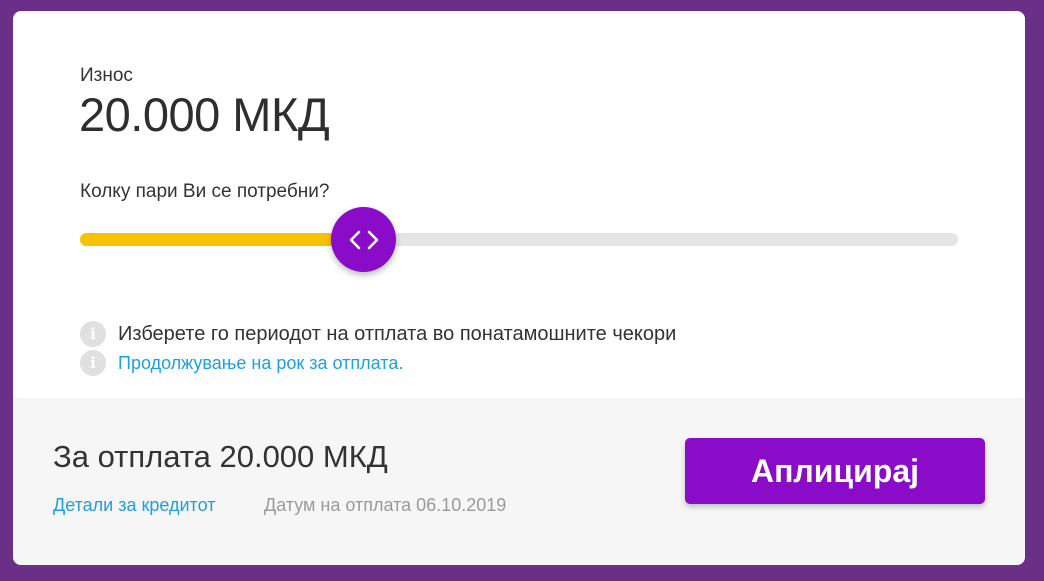 The image size is (1044, 581). What do you see at coordinates (222, 239) in the screenshot?
I see `slider-fill` at bounding box center [222, 239].